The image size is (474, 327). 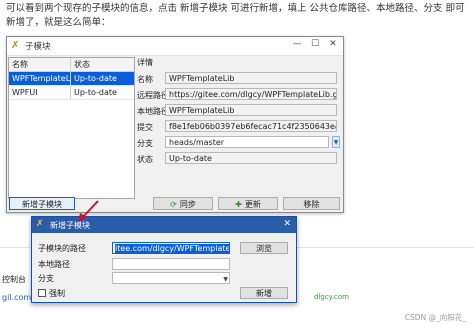 I want to click on watermark-text: CSDN @_向阳花_, so click(x=435, y=317).